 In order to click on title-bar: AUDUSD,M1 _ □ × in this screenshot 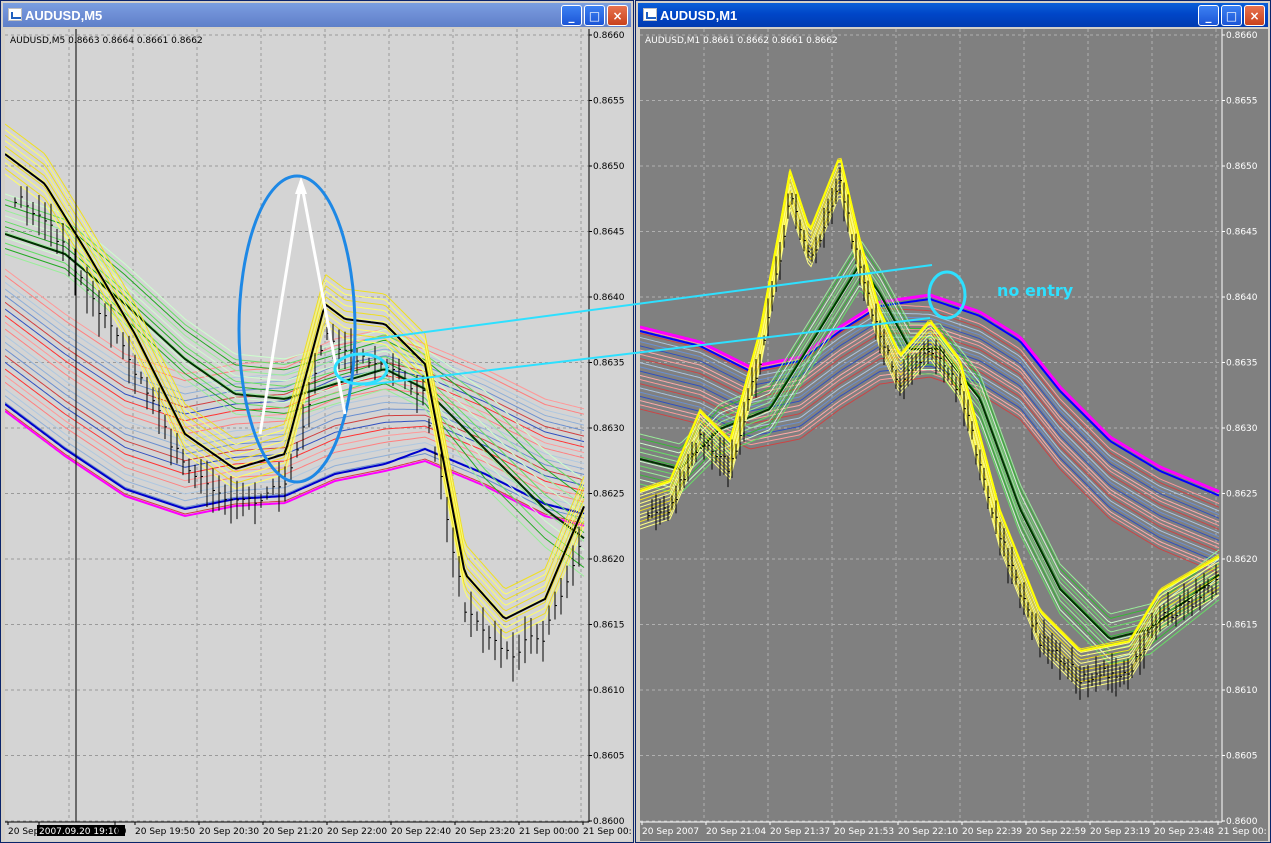, I will do `click(953, 15)`.